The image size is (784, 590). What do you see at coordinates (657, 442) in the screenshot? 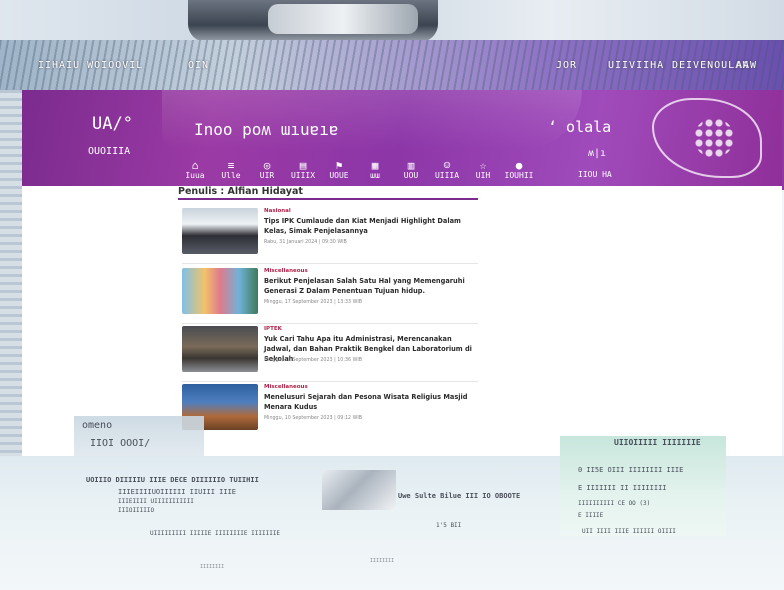
I see `footer-right-title: UIIOIIIII IIIIIIIE` at bounding box center [657, 442].